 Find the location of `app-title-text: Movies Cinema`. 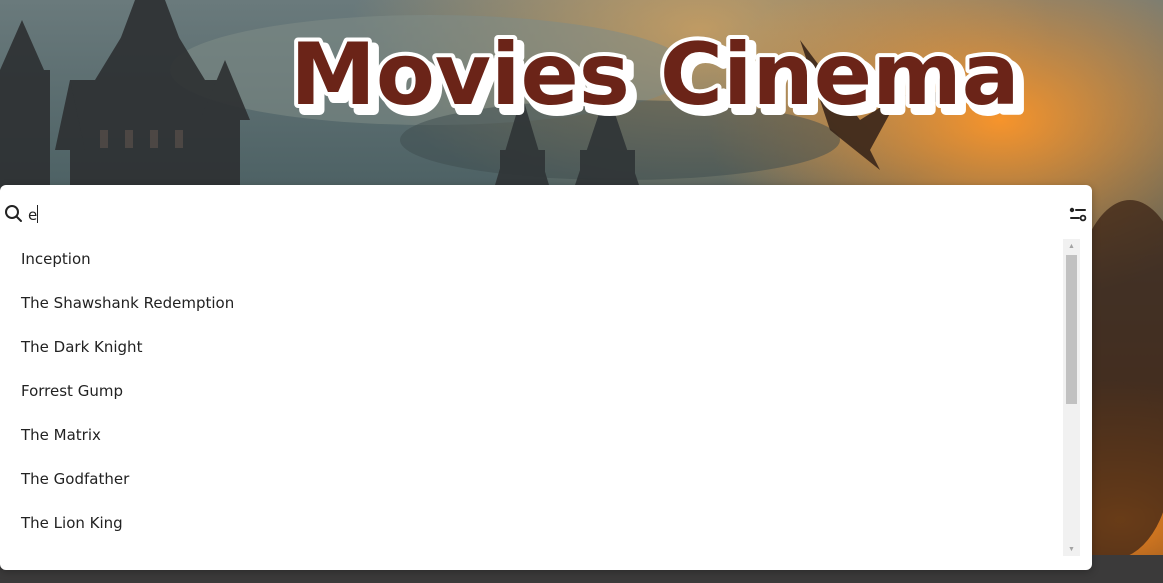

app-title-text: Movies Cinema is located at coordinates (654, 75).